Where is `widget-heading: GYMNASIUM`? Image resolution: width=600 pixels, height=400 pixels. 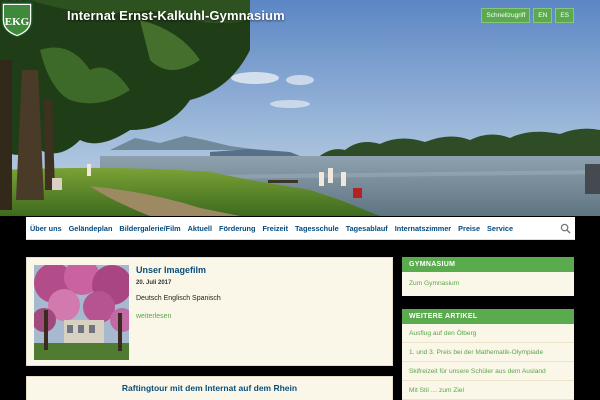 widget-heading: GYMNASIUM is located at coordinates (488, 264).